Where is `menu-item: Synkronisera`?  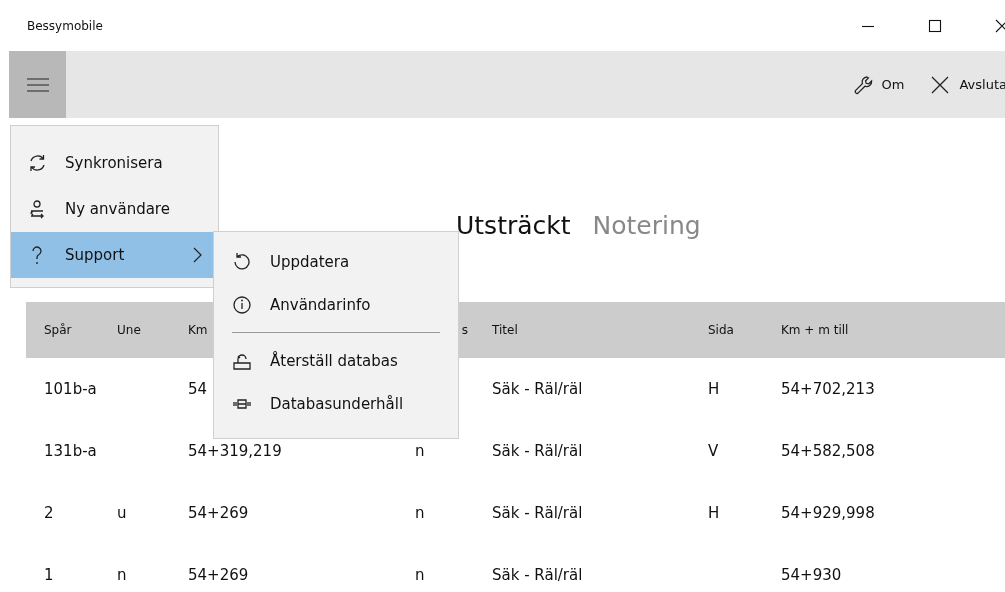 menu-item: Synkronisera is located at coordinates (112, 163).